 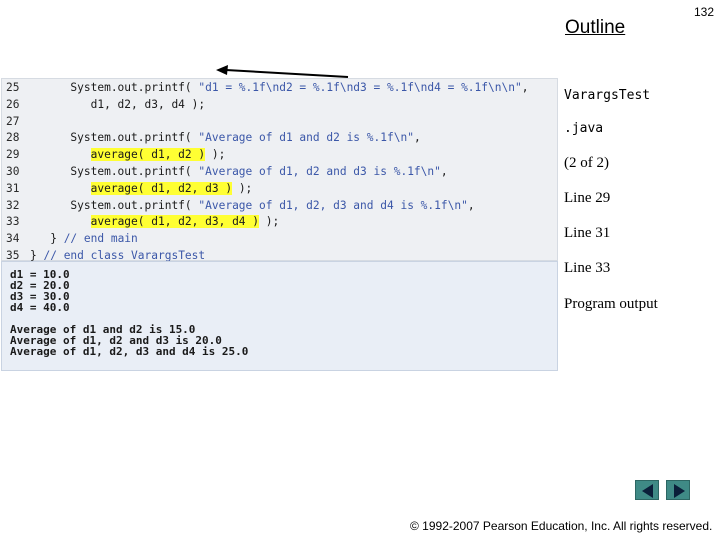 What do you see at coordinates (13, 222) in the screenshot?
I see `line-number: 33` at bounding box center [13, 222].